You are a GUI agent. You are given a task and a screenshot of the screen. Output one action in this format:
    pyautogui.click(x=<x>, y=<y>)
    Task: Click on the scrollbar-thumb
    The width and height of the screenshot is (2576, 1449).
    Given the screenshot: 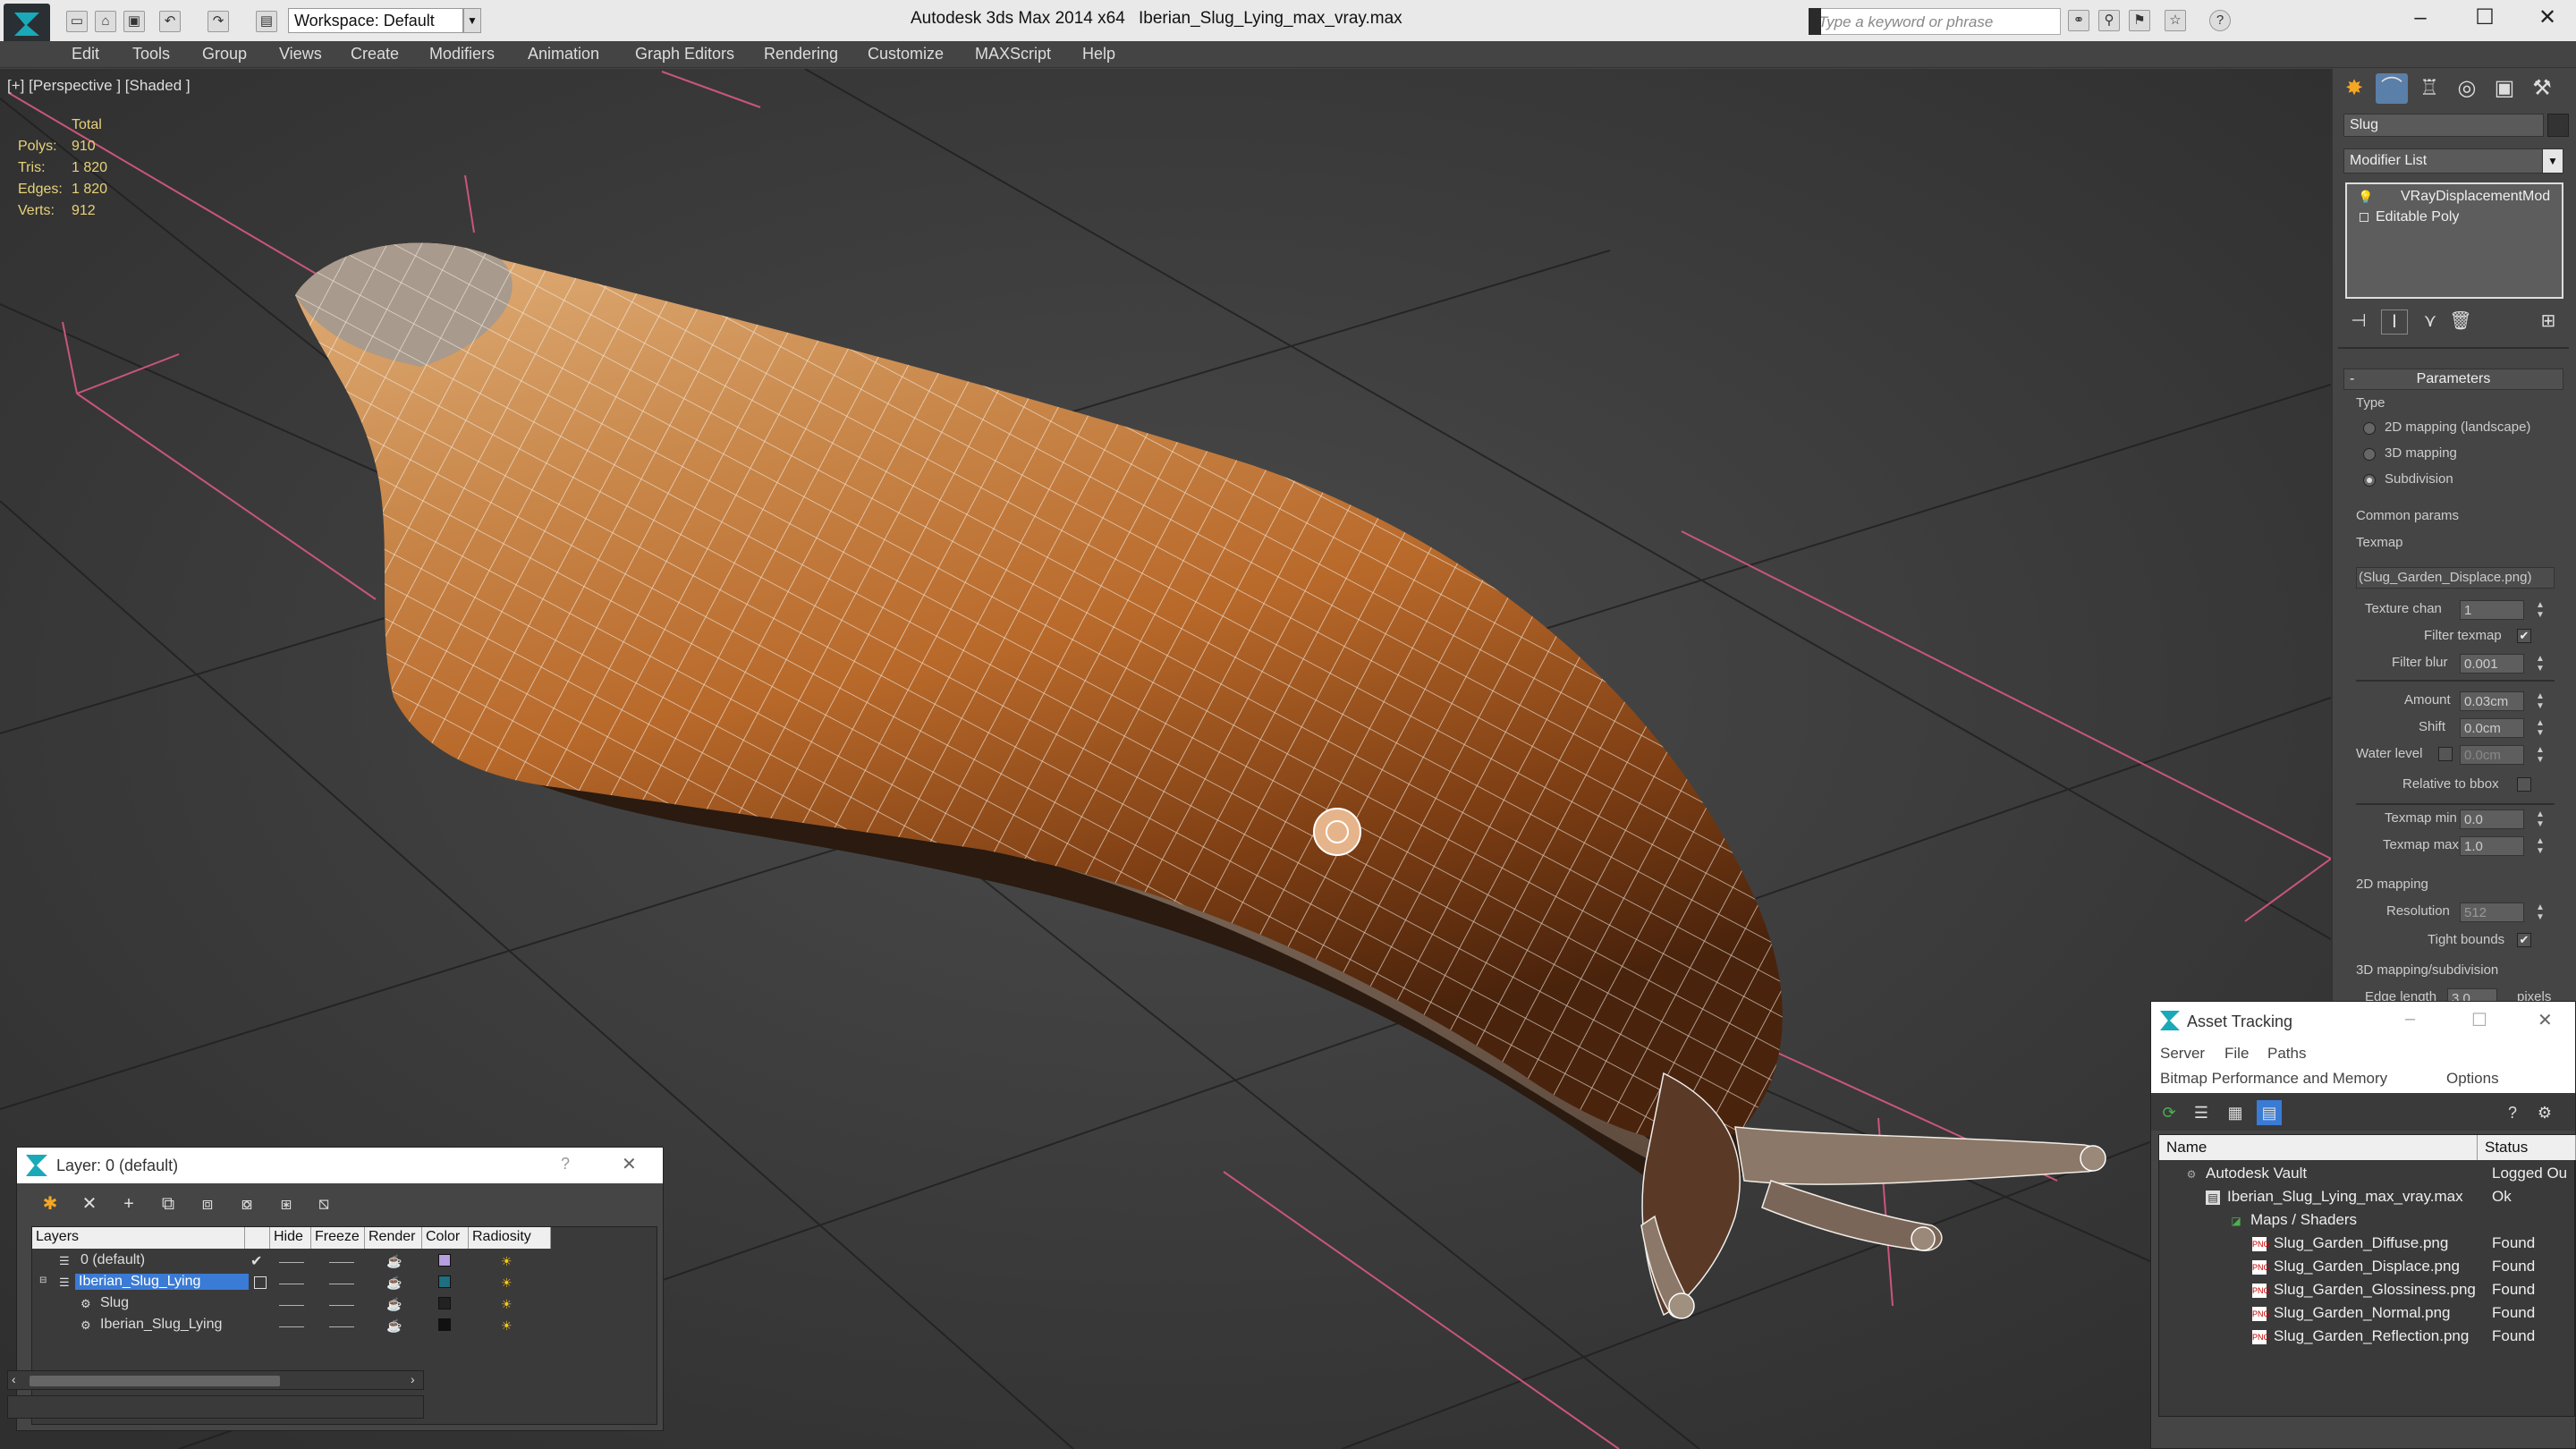 What is the action you would take?
    pyautogui.click(x=155, y=1381)
    